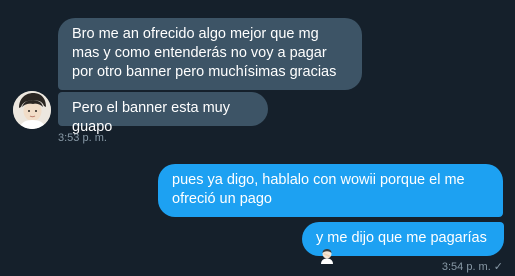  I want to click on outgoing-message-text: y me dijo que me pagarías, so click(401, 238).